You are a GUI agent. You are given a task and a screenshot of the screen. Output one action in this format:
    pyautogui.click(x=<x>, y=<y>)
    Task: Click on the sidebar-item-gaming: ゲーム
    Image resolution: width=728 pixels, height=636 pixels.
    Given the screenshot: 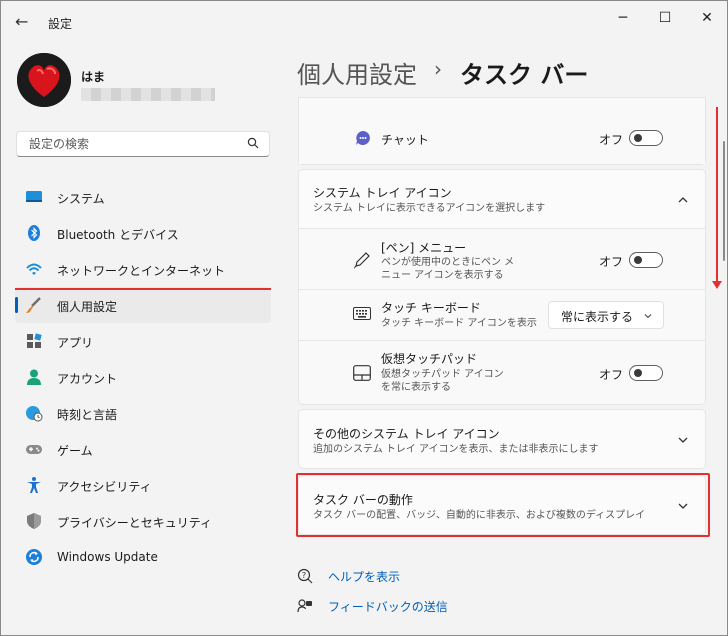 What is the action you would take?
    pyautogui.click(x=143, y=449)
    